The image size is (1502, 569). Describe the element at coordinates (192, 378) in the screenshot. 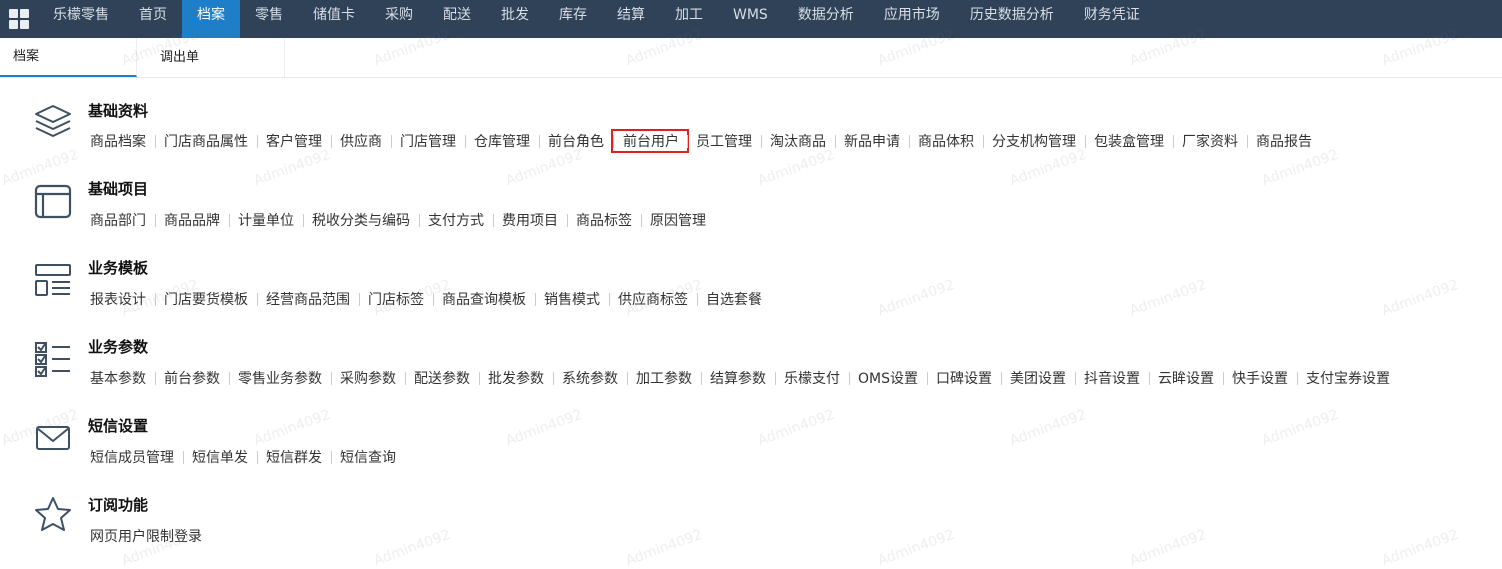

I see `link-item: 前台参数` at that location.